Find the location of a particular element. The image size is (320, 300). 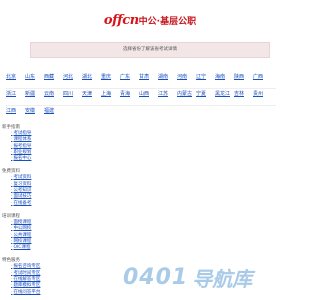

province-row: 江西 安徽 福建 is located at coordinates (141, 114).